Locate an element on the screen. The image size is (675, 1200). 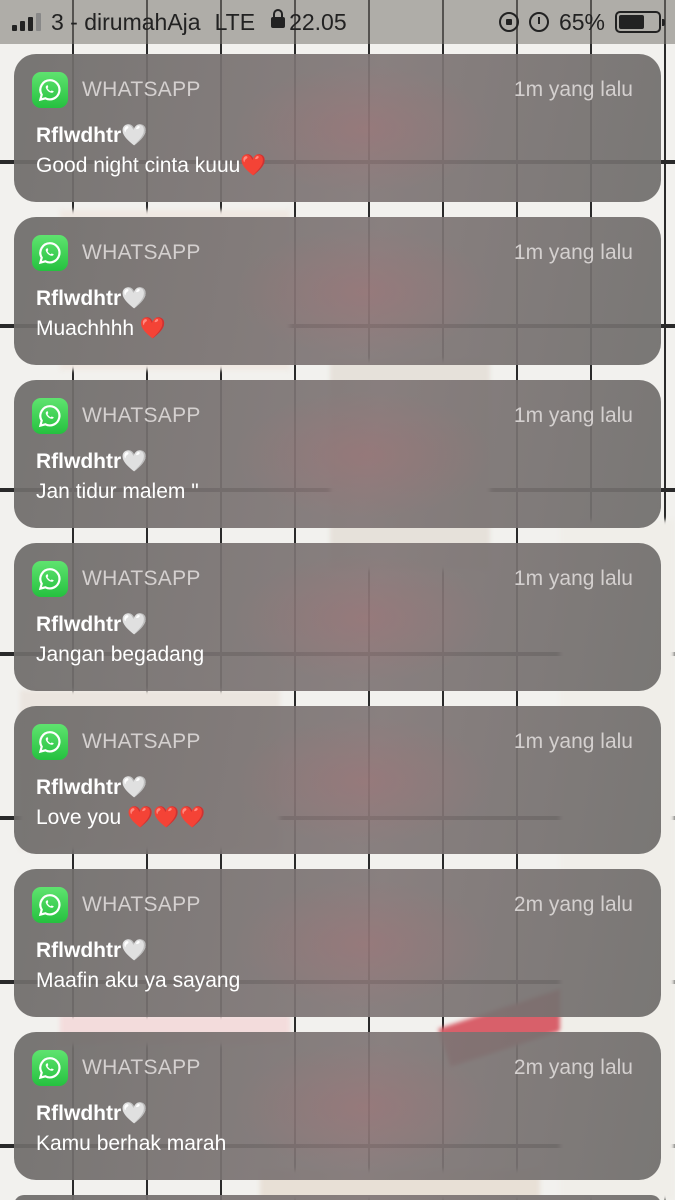
clock-time: 22.05 is located at coordinates (318, 21).